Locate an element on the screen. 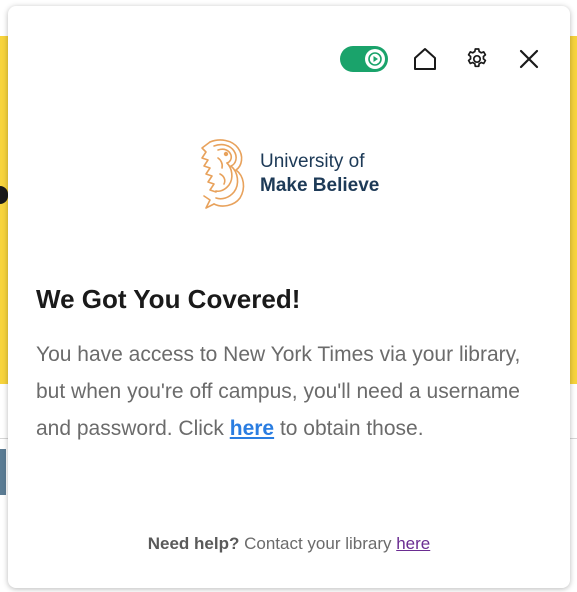  help-label: Need help? is located at coordinates (193, 543).